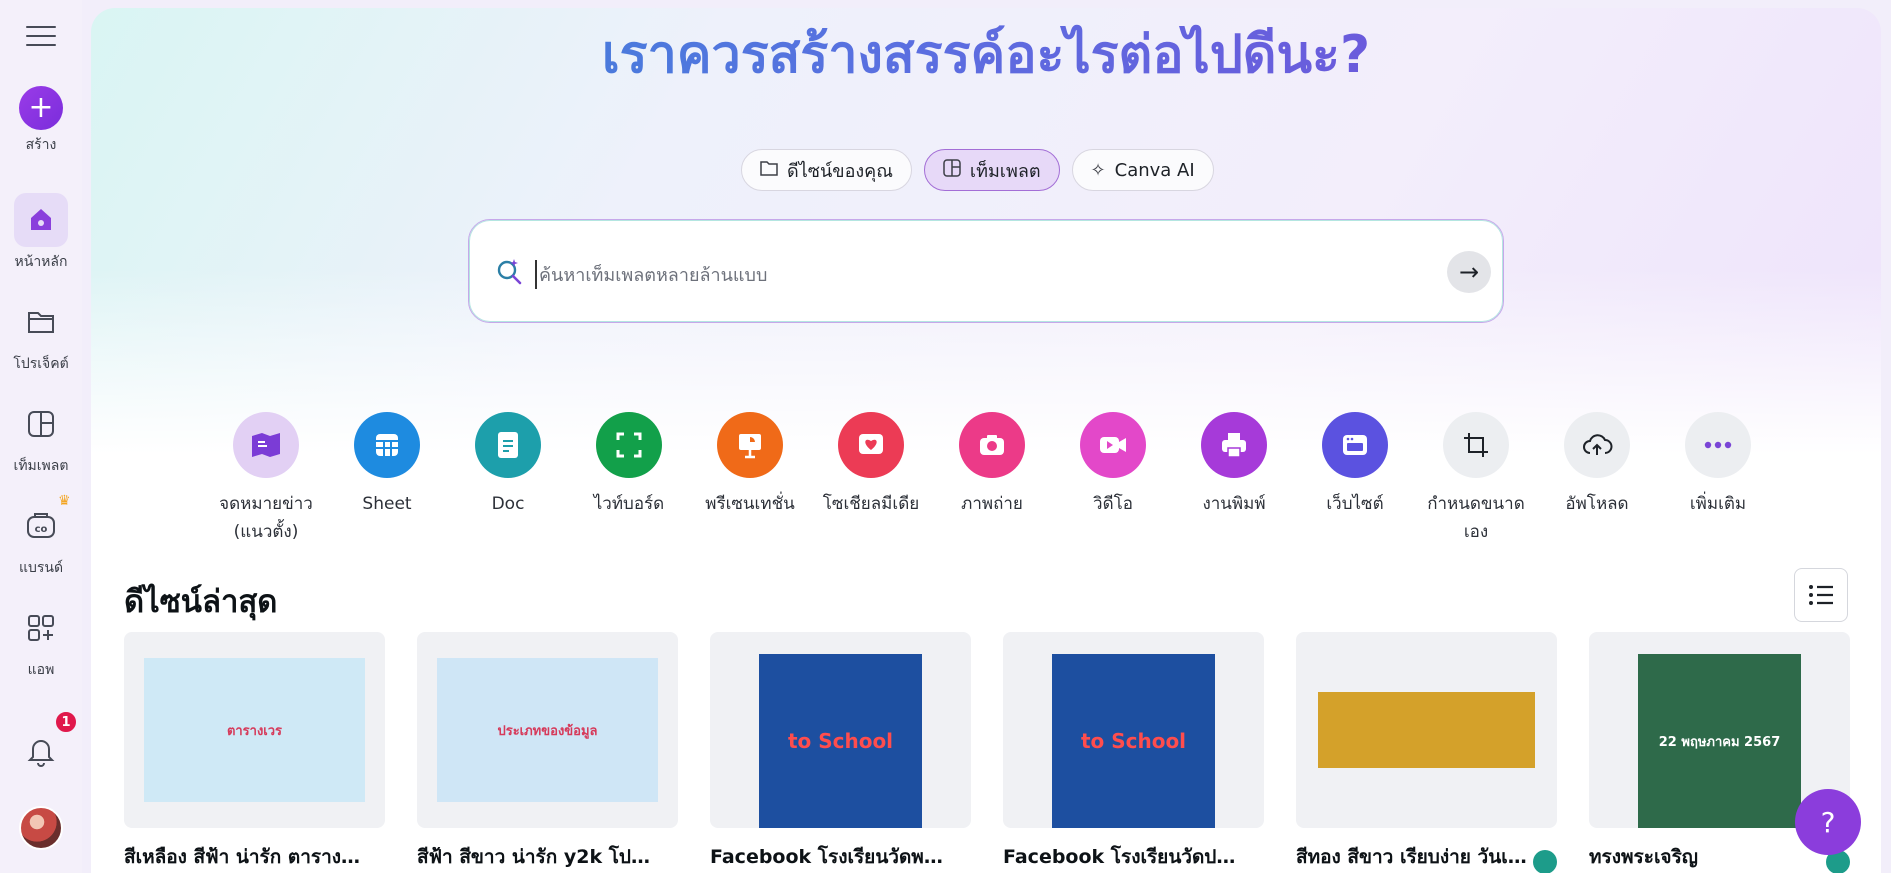 This screenshot has height=873, width=1891. What do you see at coordinates (1476, 518) in the screenshot?
I see `category-label: กำหนดขนาด เอง` at bounding box center [1476, 518].